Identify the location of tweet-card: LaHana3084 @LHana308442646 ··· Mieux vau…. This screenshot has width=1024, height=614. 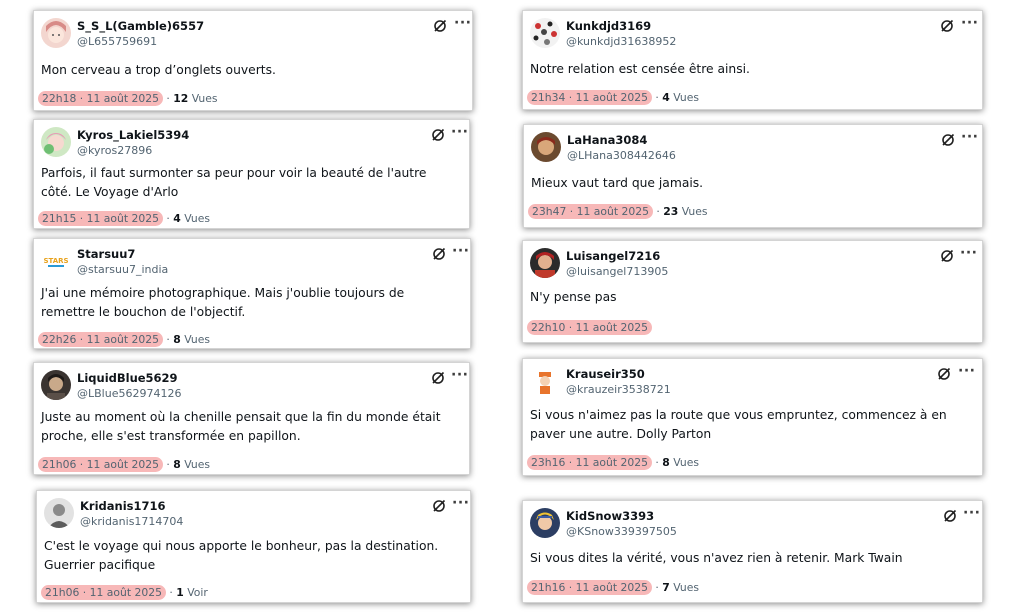
(753, 176).